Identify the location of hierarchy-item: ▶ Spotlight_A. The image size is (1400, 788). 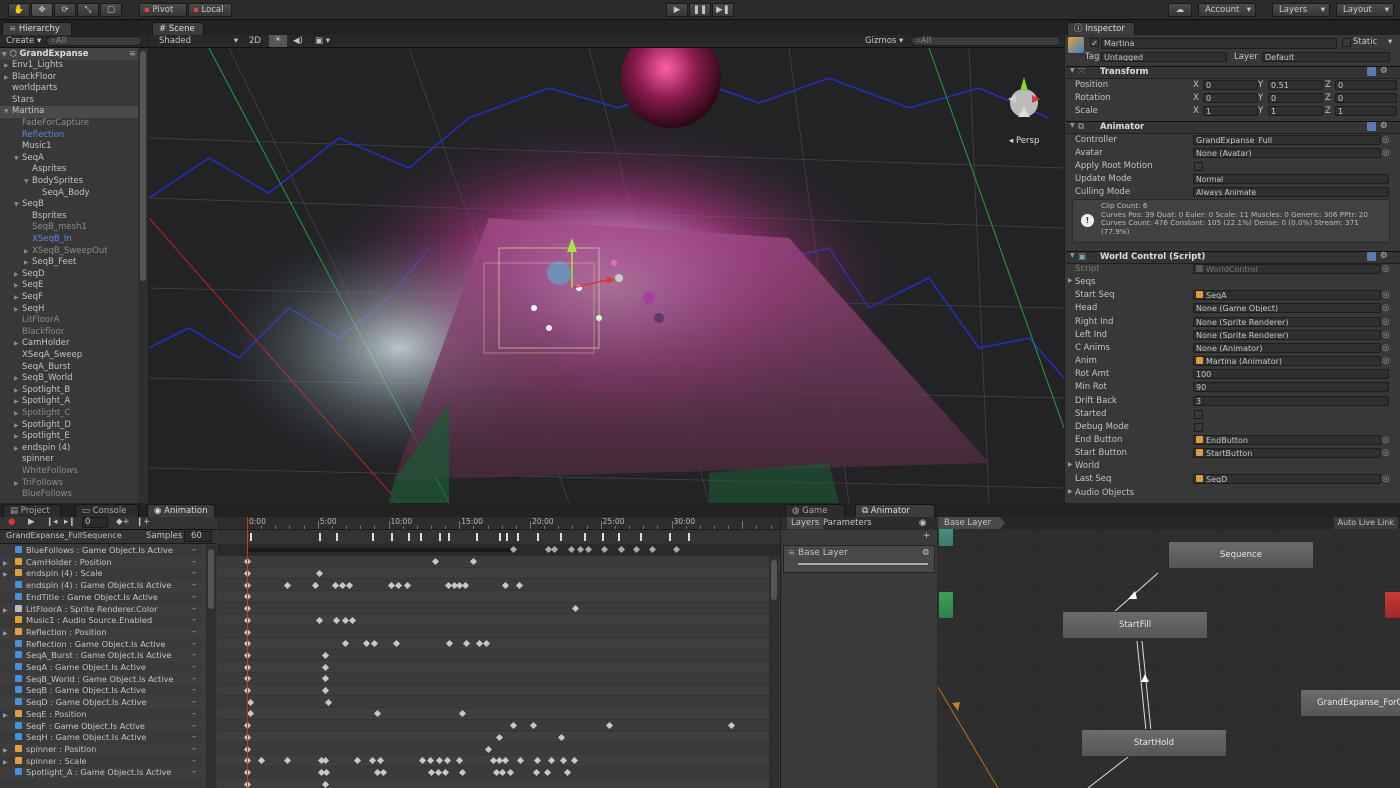
(69, 402).